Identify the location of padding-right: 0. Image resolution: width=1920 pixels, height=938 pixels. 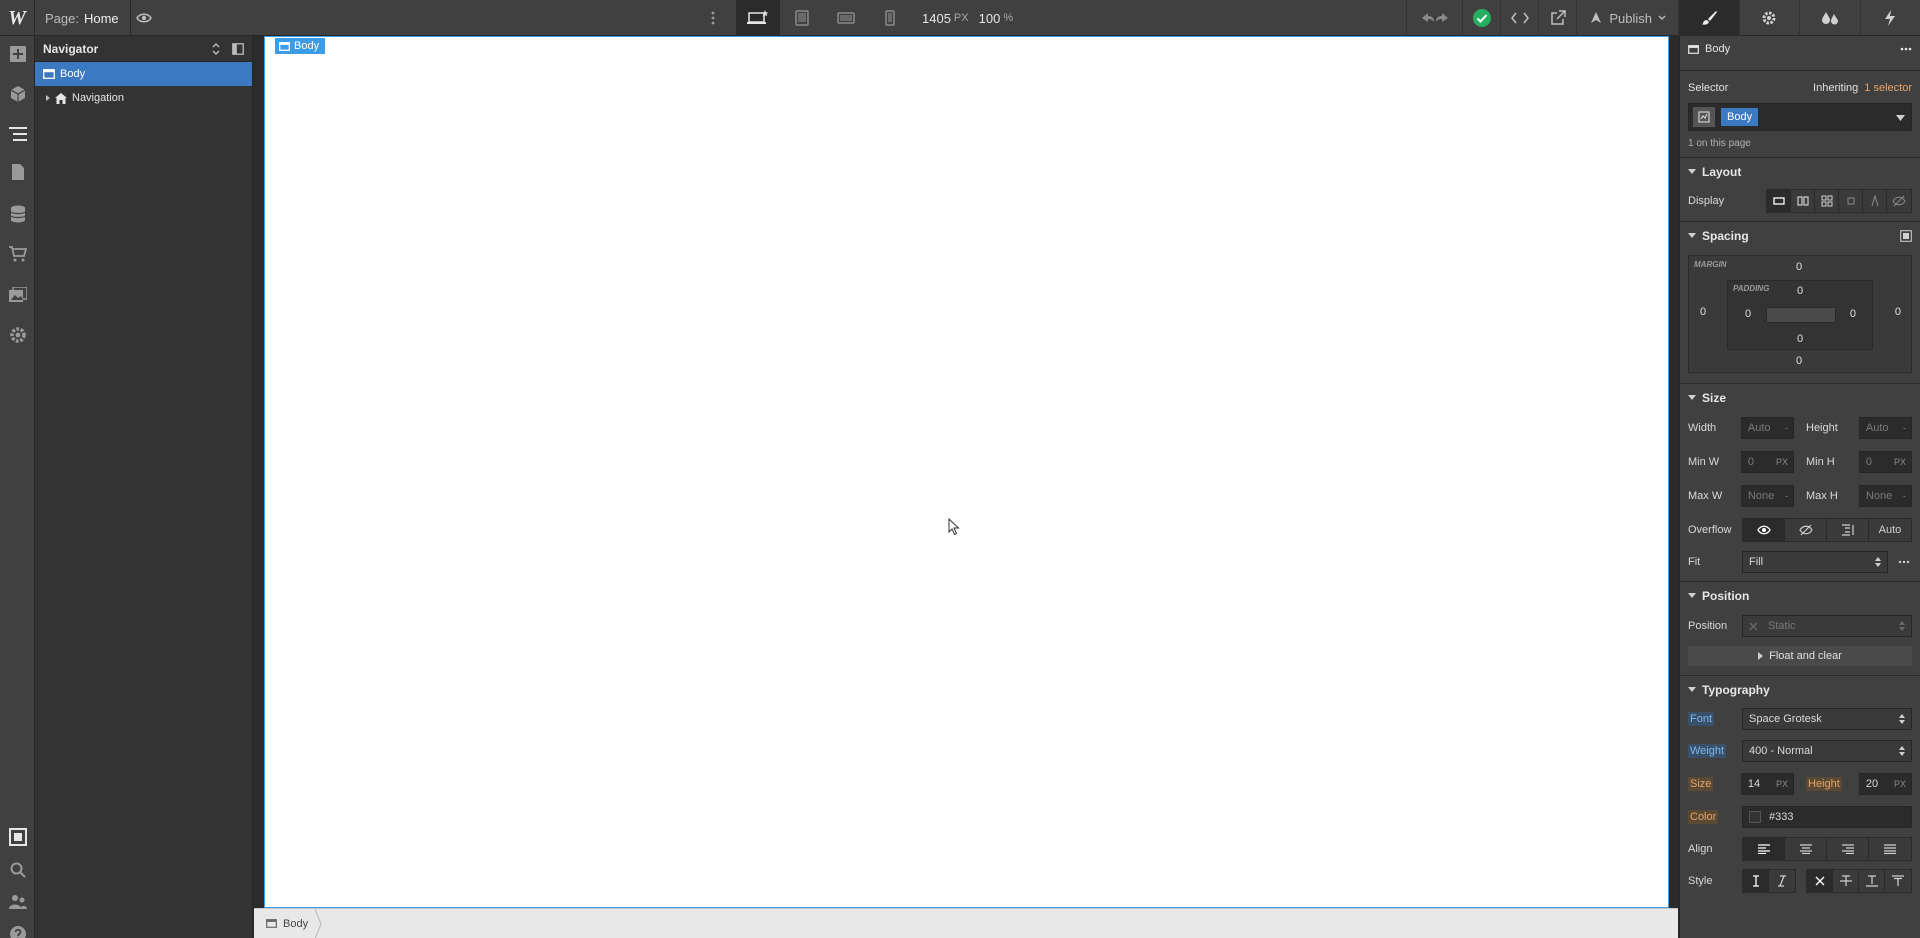
(1853, 314).